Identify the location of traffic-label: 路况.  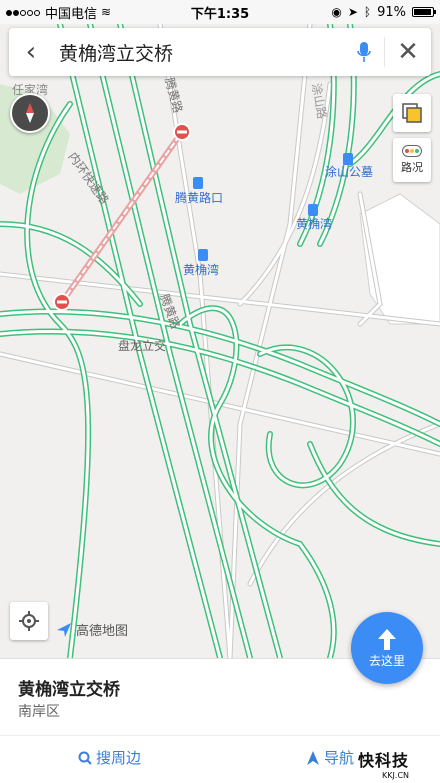
(412, 167).